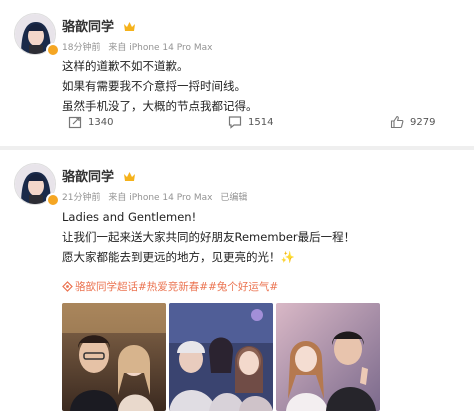 The image size is (474, 413). Describe the element at coordinates (75, 122) in the screenshot. I see `repost-icon` at that location.